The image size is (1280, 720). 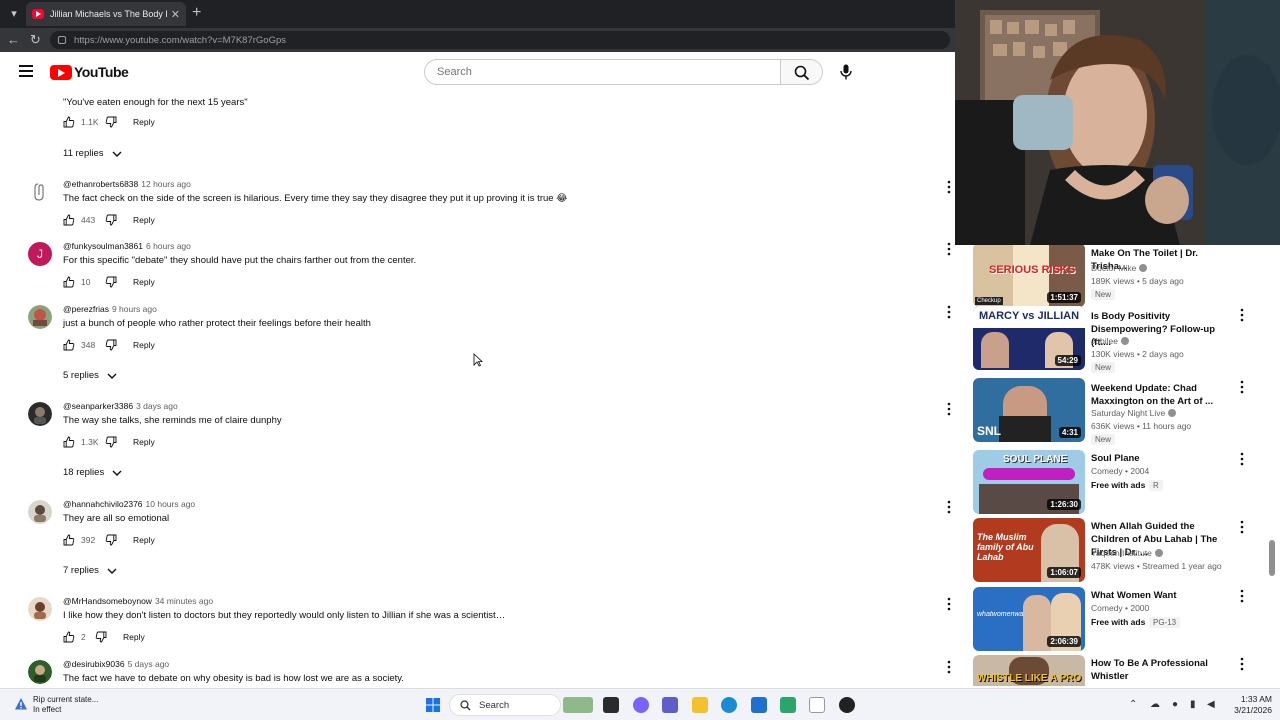 I want to click on comment-time: 3 days ago, so click(x=157, y=406).